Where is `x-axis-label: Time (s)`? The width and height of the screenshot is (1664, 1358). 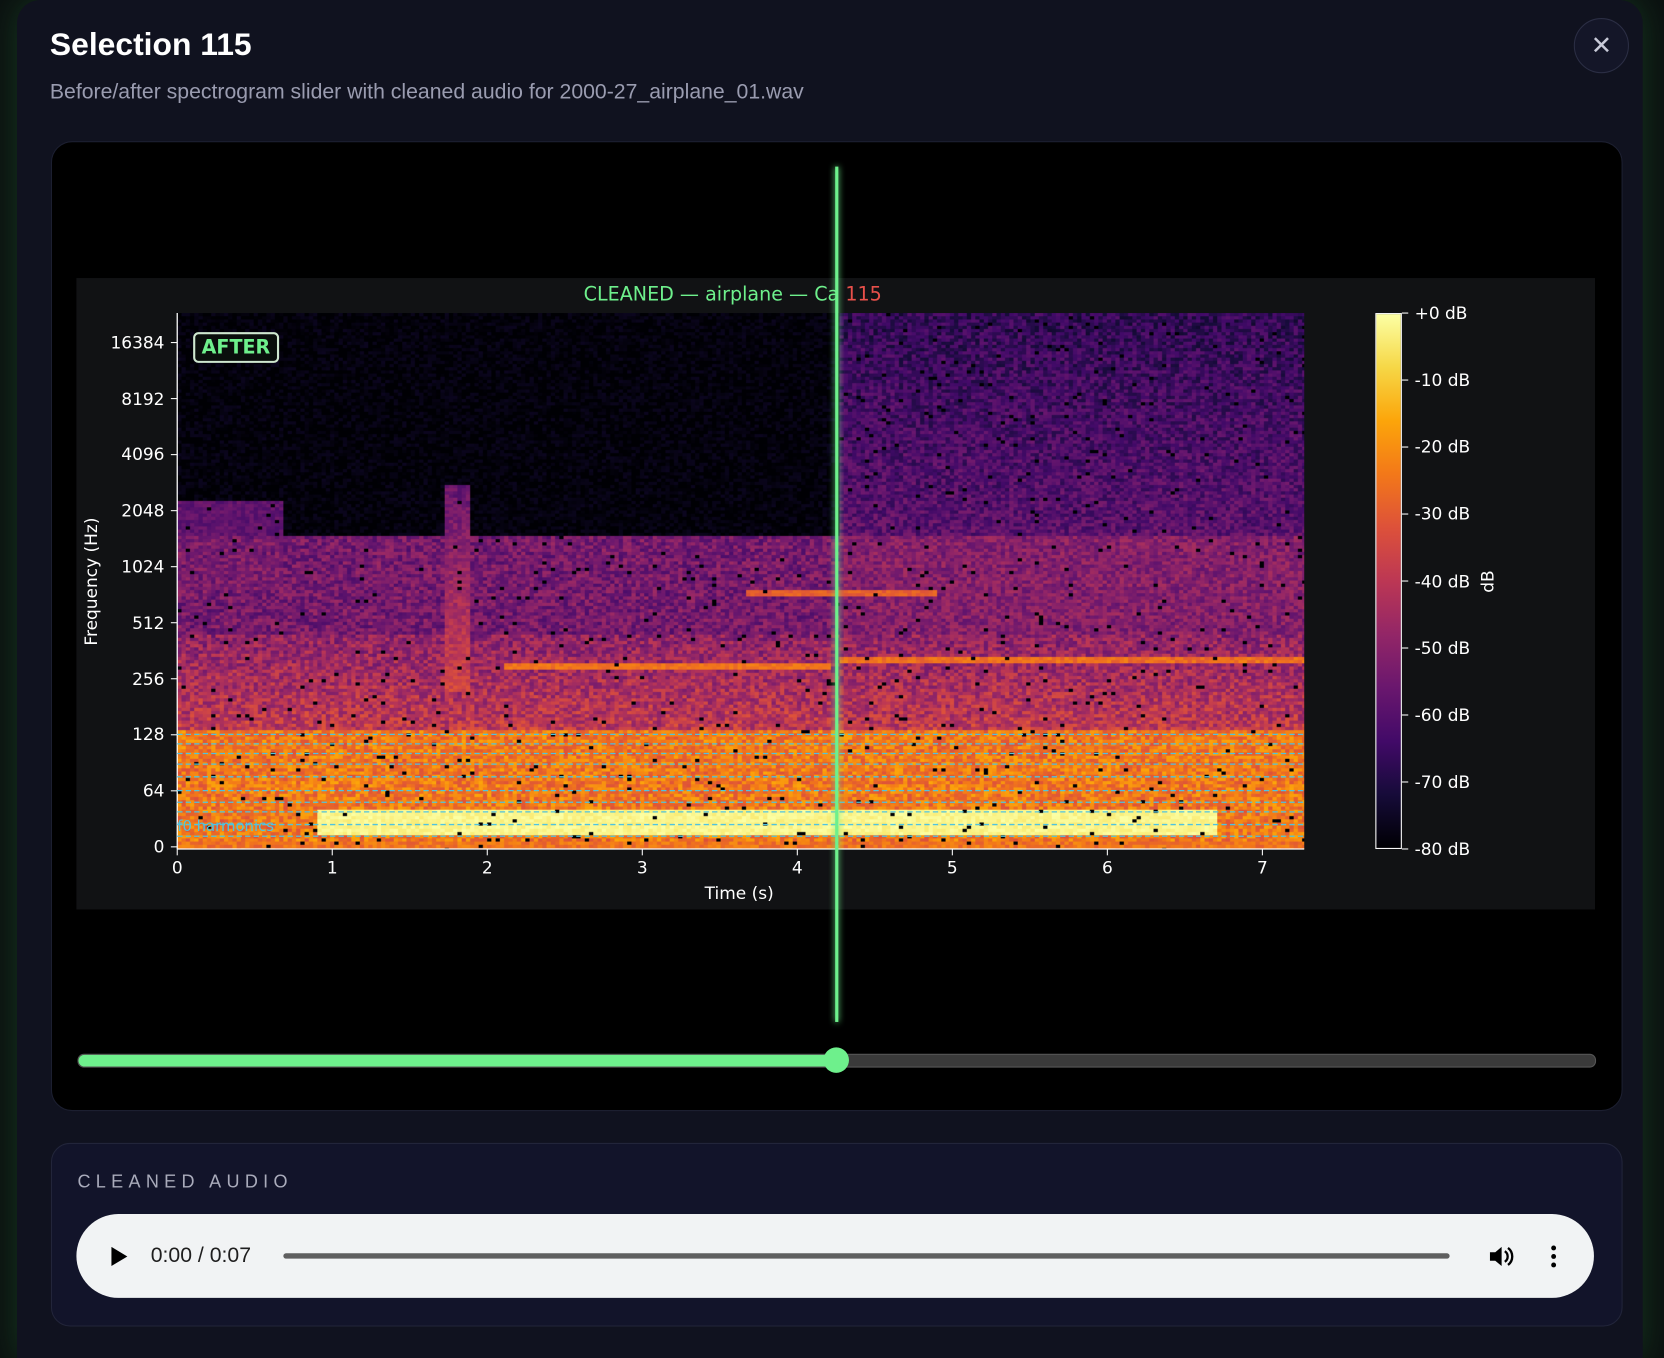 x-axis-label: Time (s) is located at coordinates (739, 893).